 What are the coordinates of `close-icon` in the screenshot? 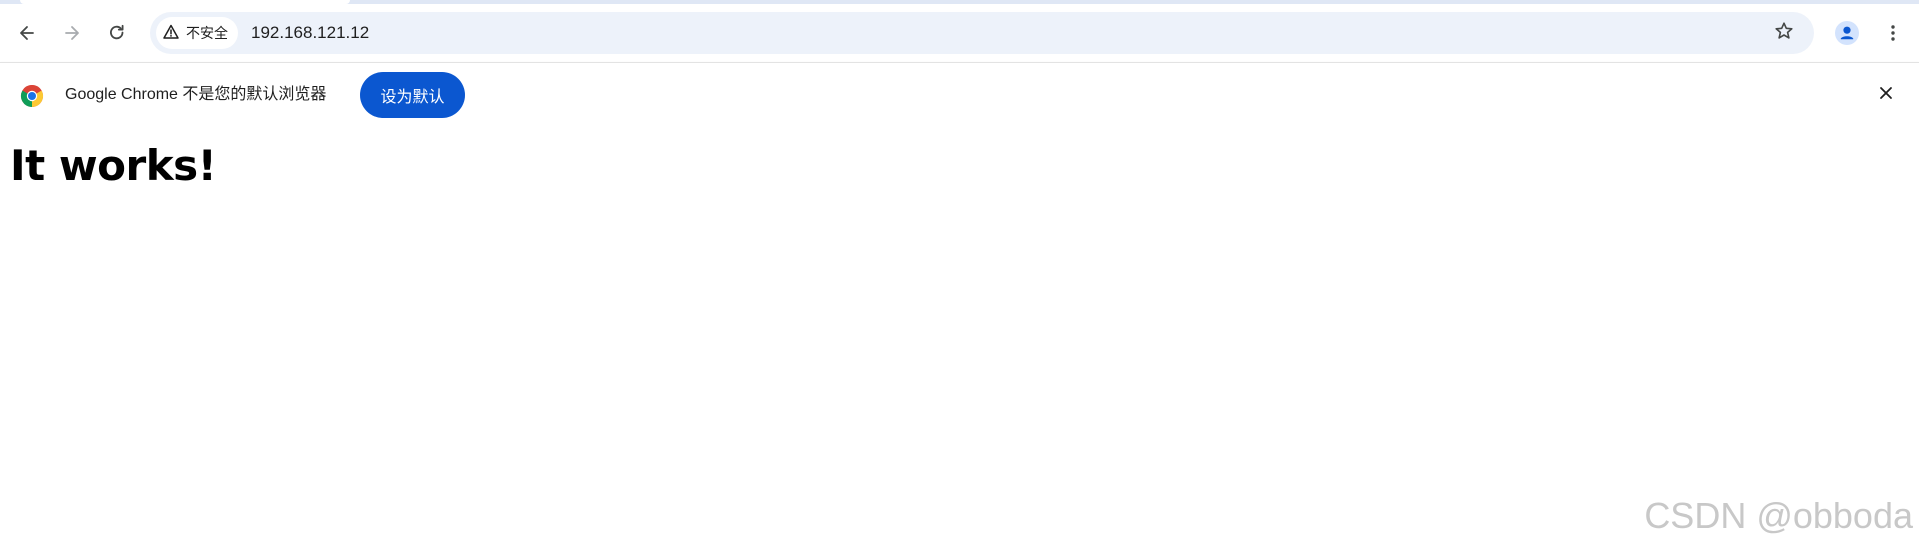 It's located at (1886, 95).